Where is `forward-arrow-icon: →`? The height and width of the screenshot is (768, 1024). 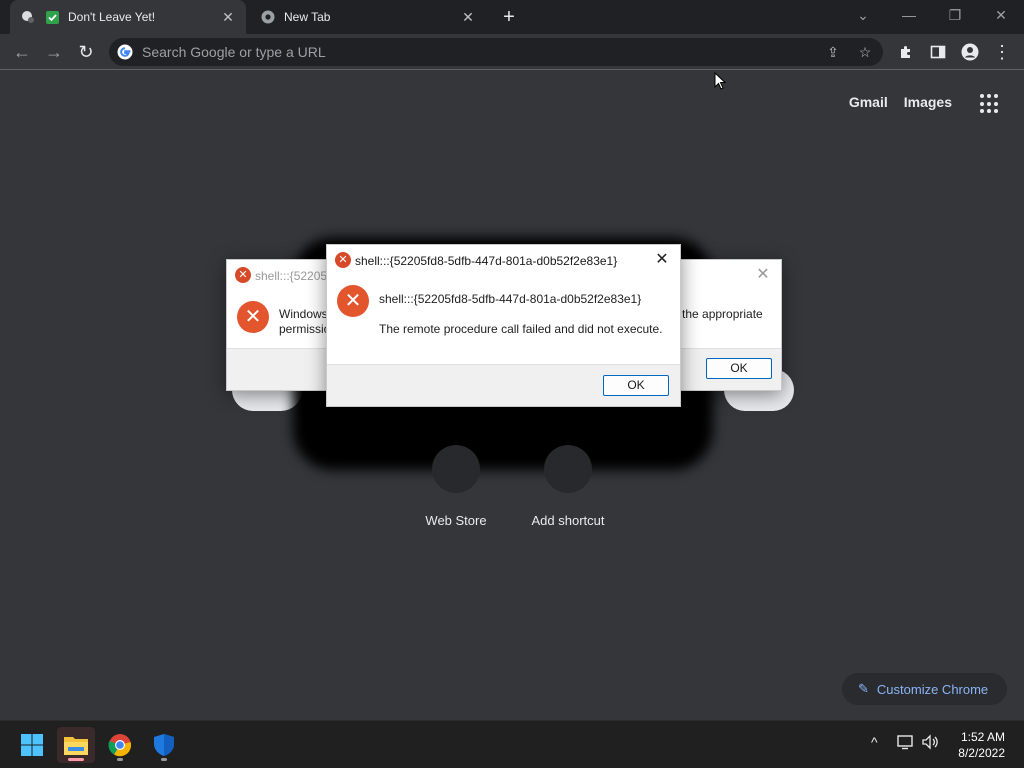 forward-arrow-icon: → is located at coordinates (54, 52).